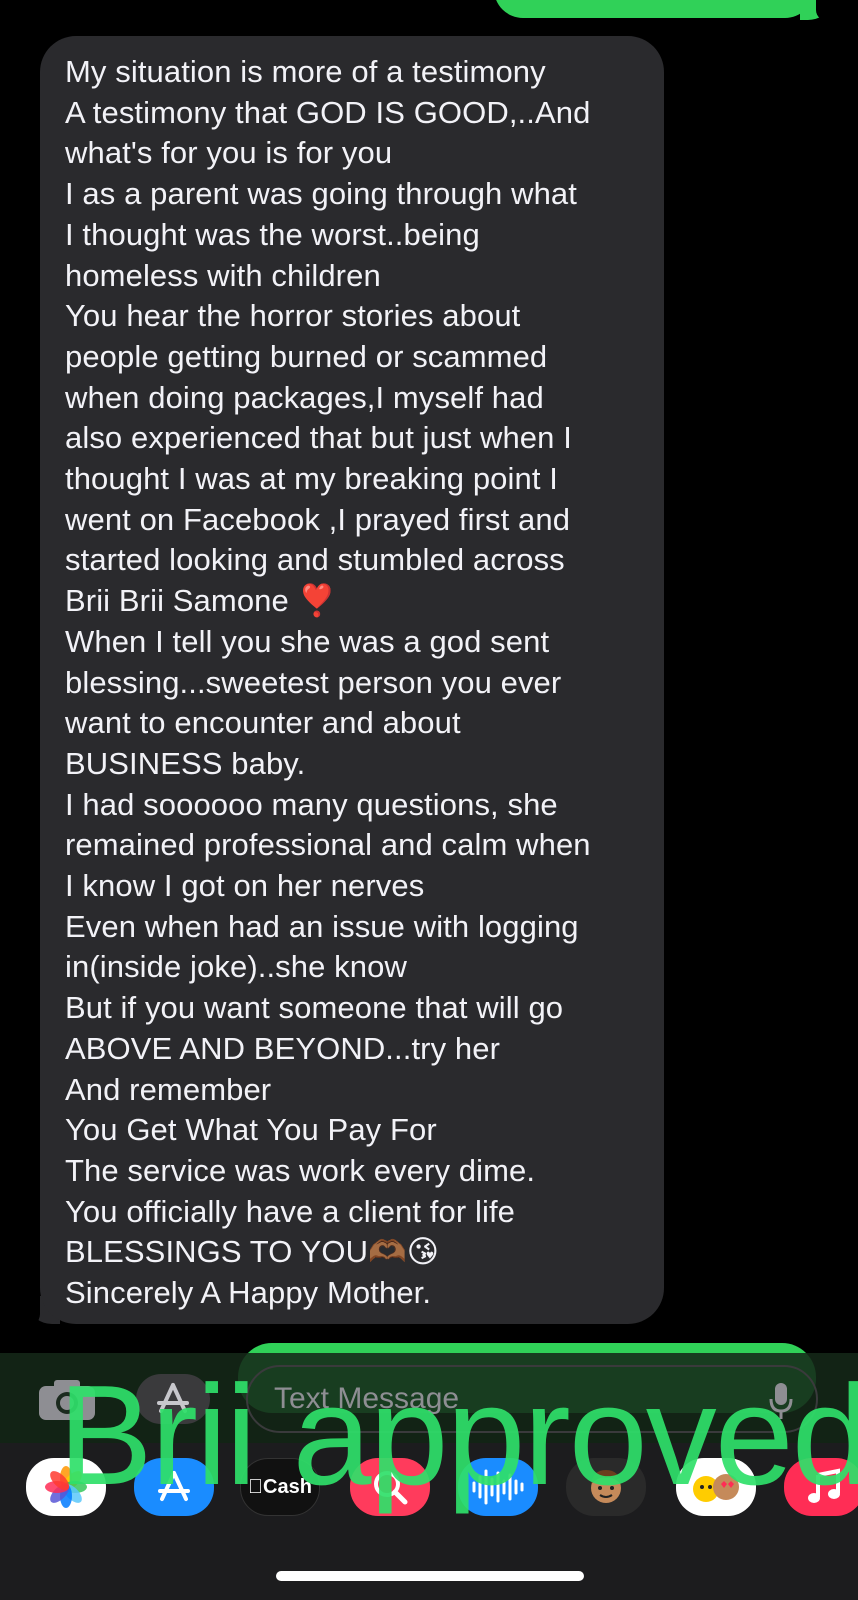  What do you see at coordinates (304, 397) in the screenshot?
I see `message-line: when doing packages,I myself had` at bounding box center [304, 397].